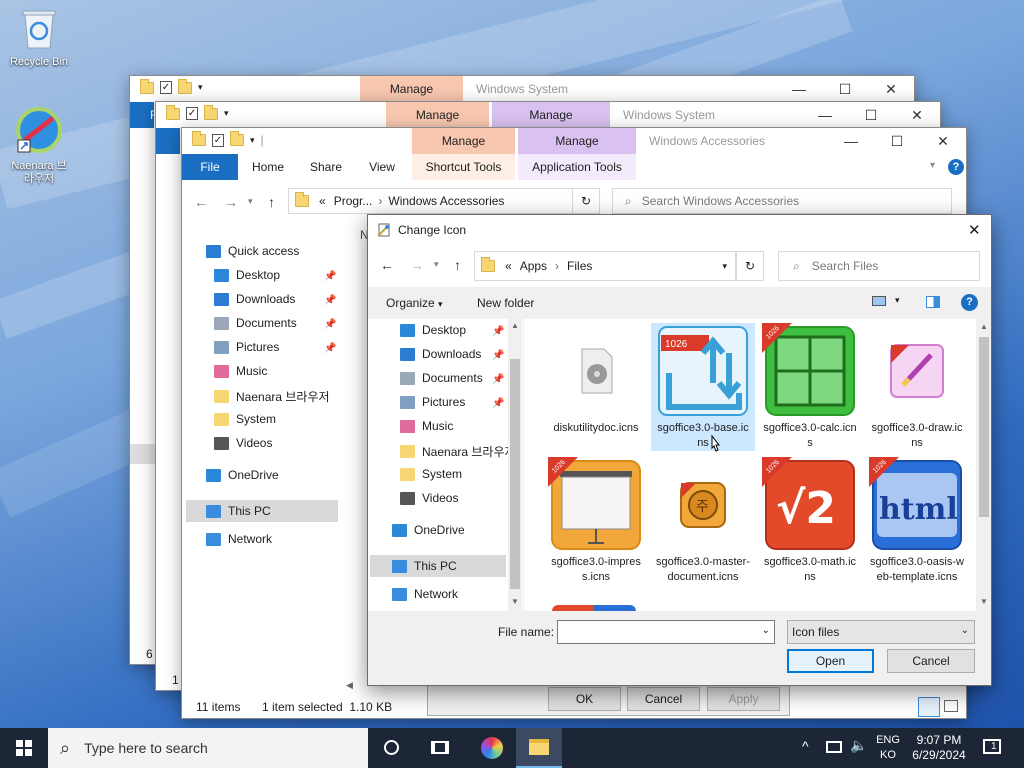  I want to click on address-dropdown-icon: ▾, so click(724, 266).